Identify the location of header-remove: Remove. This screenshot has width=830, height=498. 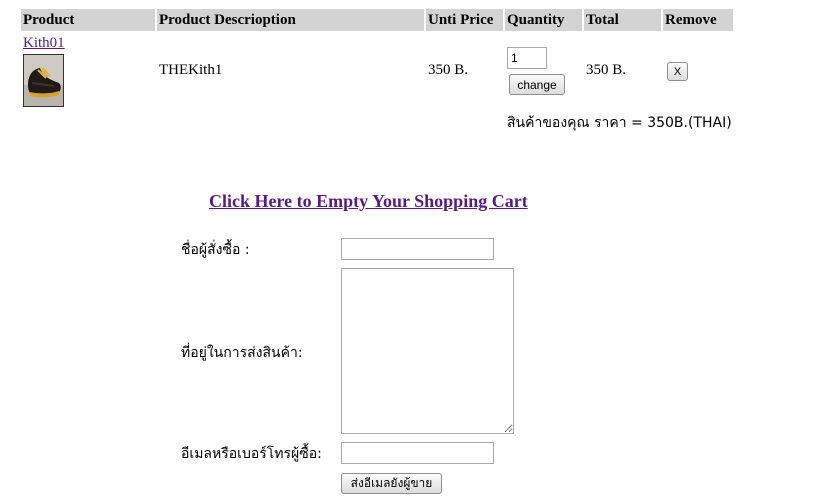
(698, 20).